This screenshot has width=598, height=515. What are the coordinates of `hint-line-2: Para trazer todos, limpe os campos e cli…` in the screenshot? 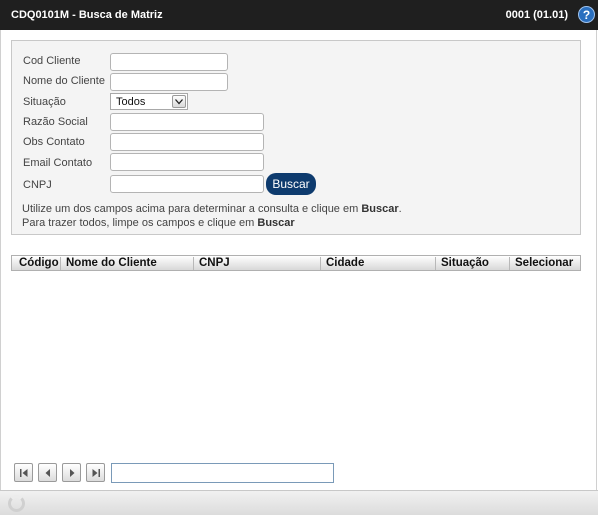 It's located at (158, 223).